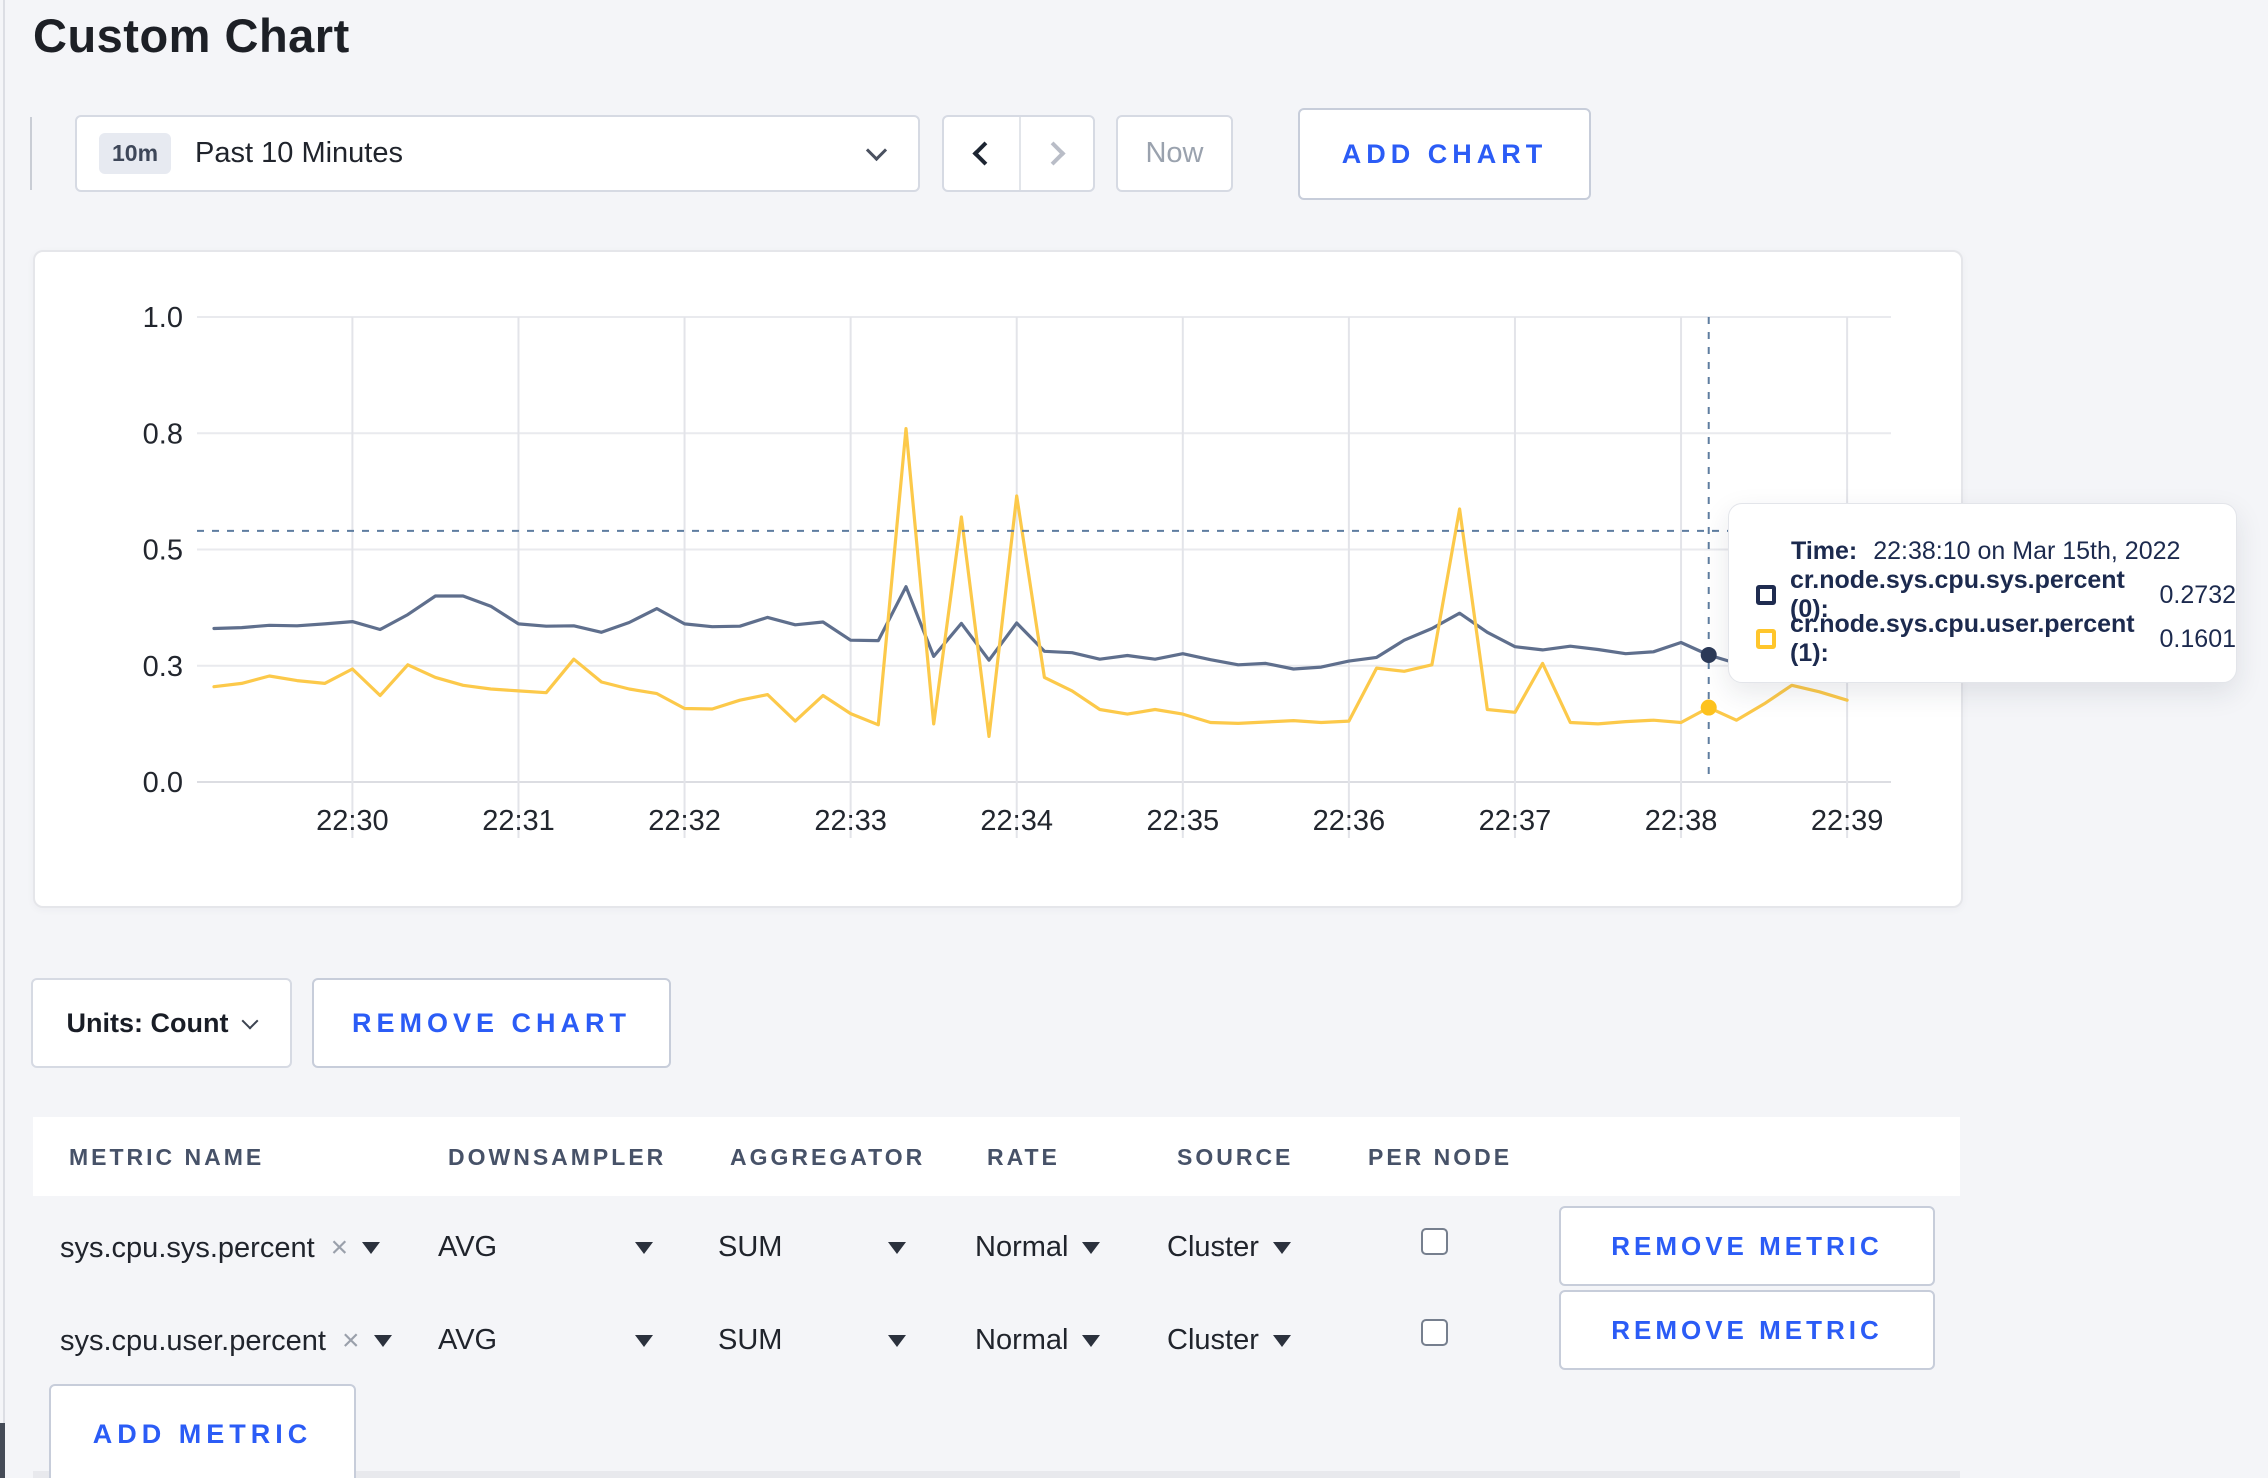  What do you see at coordinates (828, 1157) in the screenshot?
I see `col-header-aggregator: AGGREGATOR` at bounding box center [828, 1157].